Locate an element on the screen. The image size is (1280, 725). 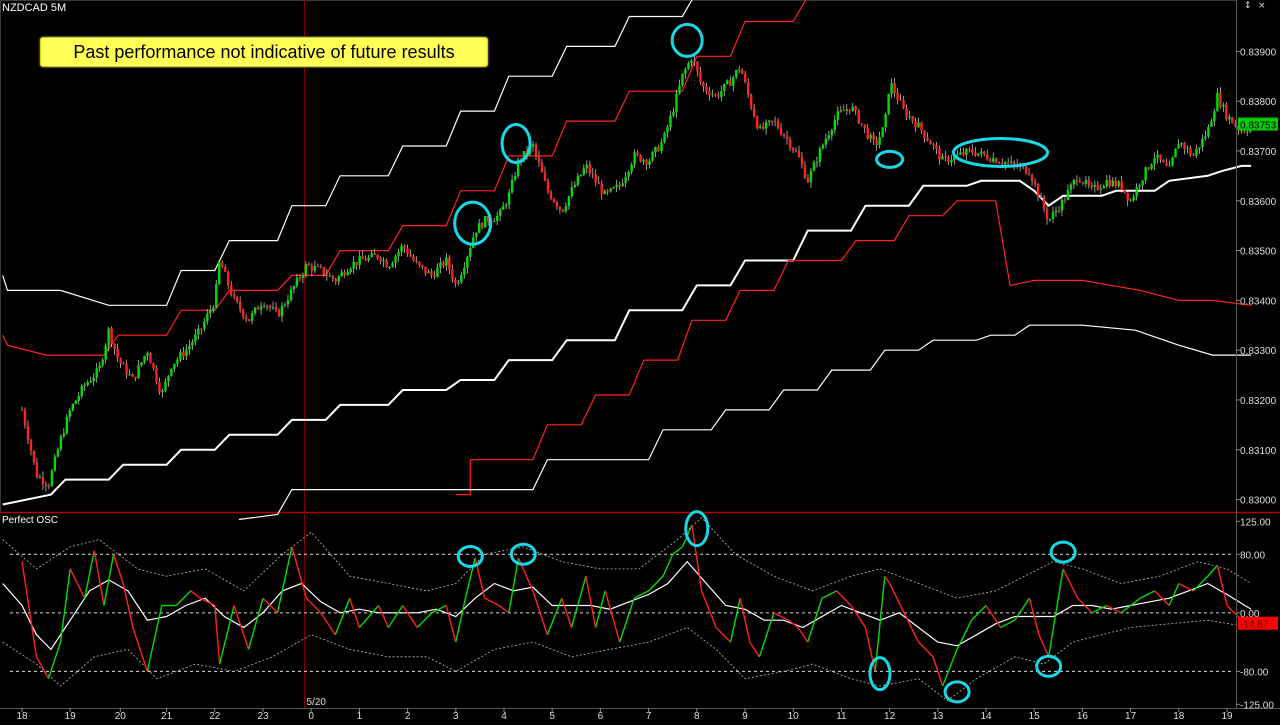
resize-icon: ↕ is located at coordinates (1248, 6).